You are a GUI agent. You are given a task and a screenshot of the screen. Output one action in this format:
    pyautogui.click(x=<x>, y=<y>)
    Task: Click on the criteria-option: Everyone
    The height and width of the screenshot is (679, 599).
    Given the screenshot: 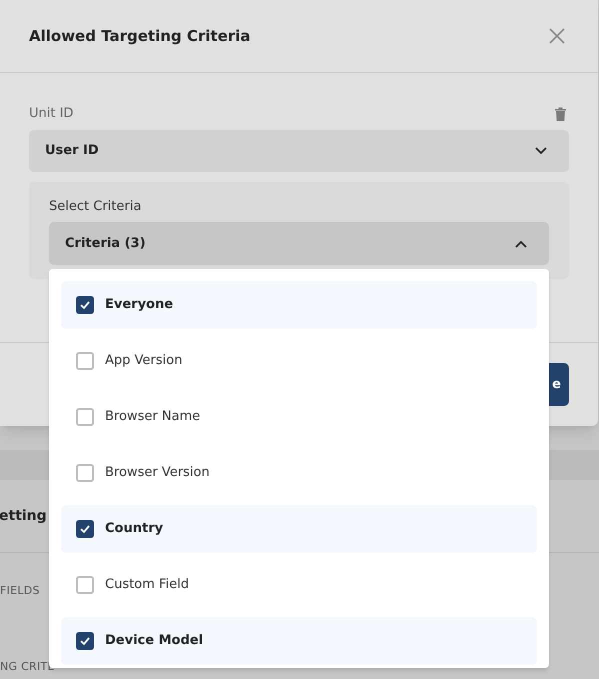 What is the action you would take?
    pyautogui.click(x=299, y=305)
    